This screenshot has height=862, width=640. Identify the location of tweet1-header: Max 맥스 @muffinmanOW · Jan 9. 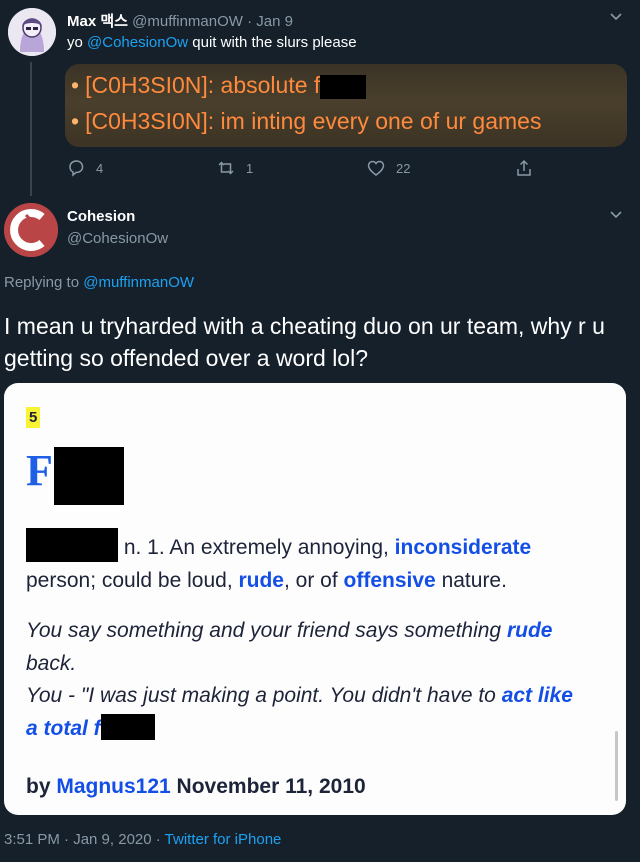
(180, 20).